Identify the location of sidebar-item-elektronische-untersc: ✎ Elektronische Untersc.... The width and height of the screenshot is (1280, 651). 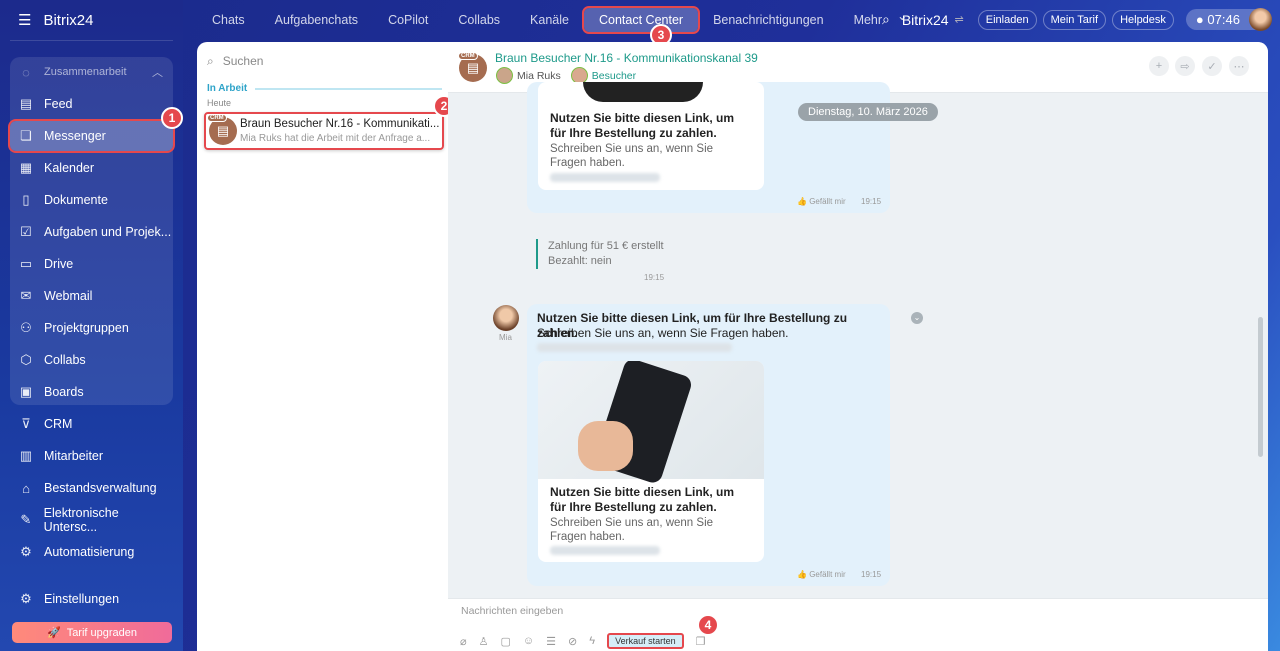
(91, 520).